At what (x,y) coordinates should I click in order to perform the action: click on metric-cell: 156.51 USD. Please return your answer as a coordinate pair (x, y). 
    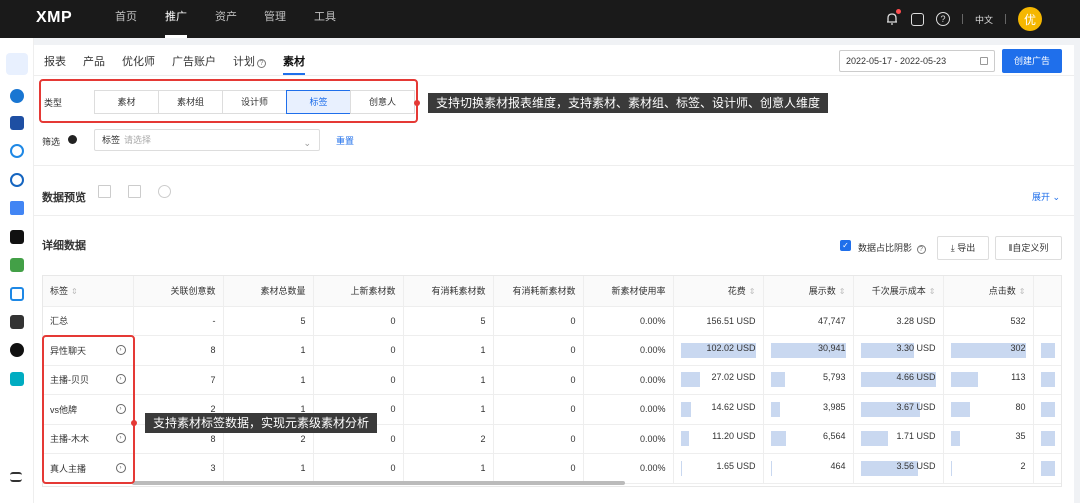
    Looking at the image, I should click on (718, 321).